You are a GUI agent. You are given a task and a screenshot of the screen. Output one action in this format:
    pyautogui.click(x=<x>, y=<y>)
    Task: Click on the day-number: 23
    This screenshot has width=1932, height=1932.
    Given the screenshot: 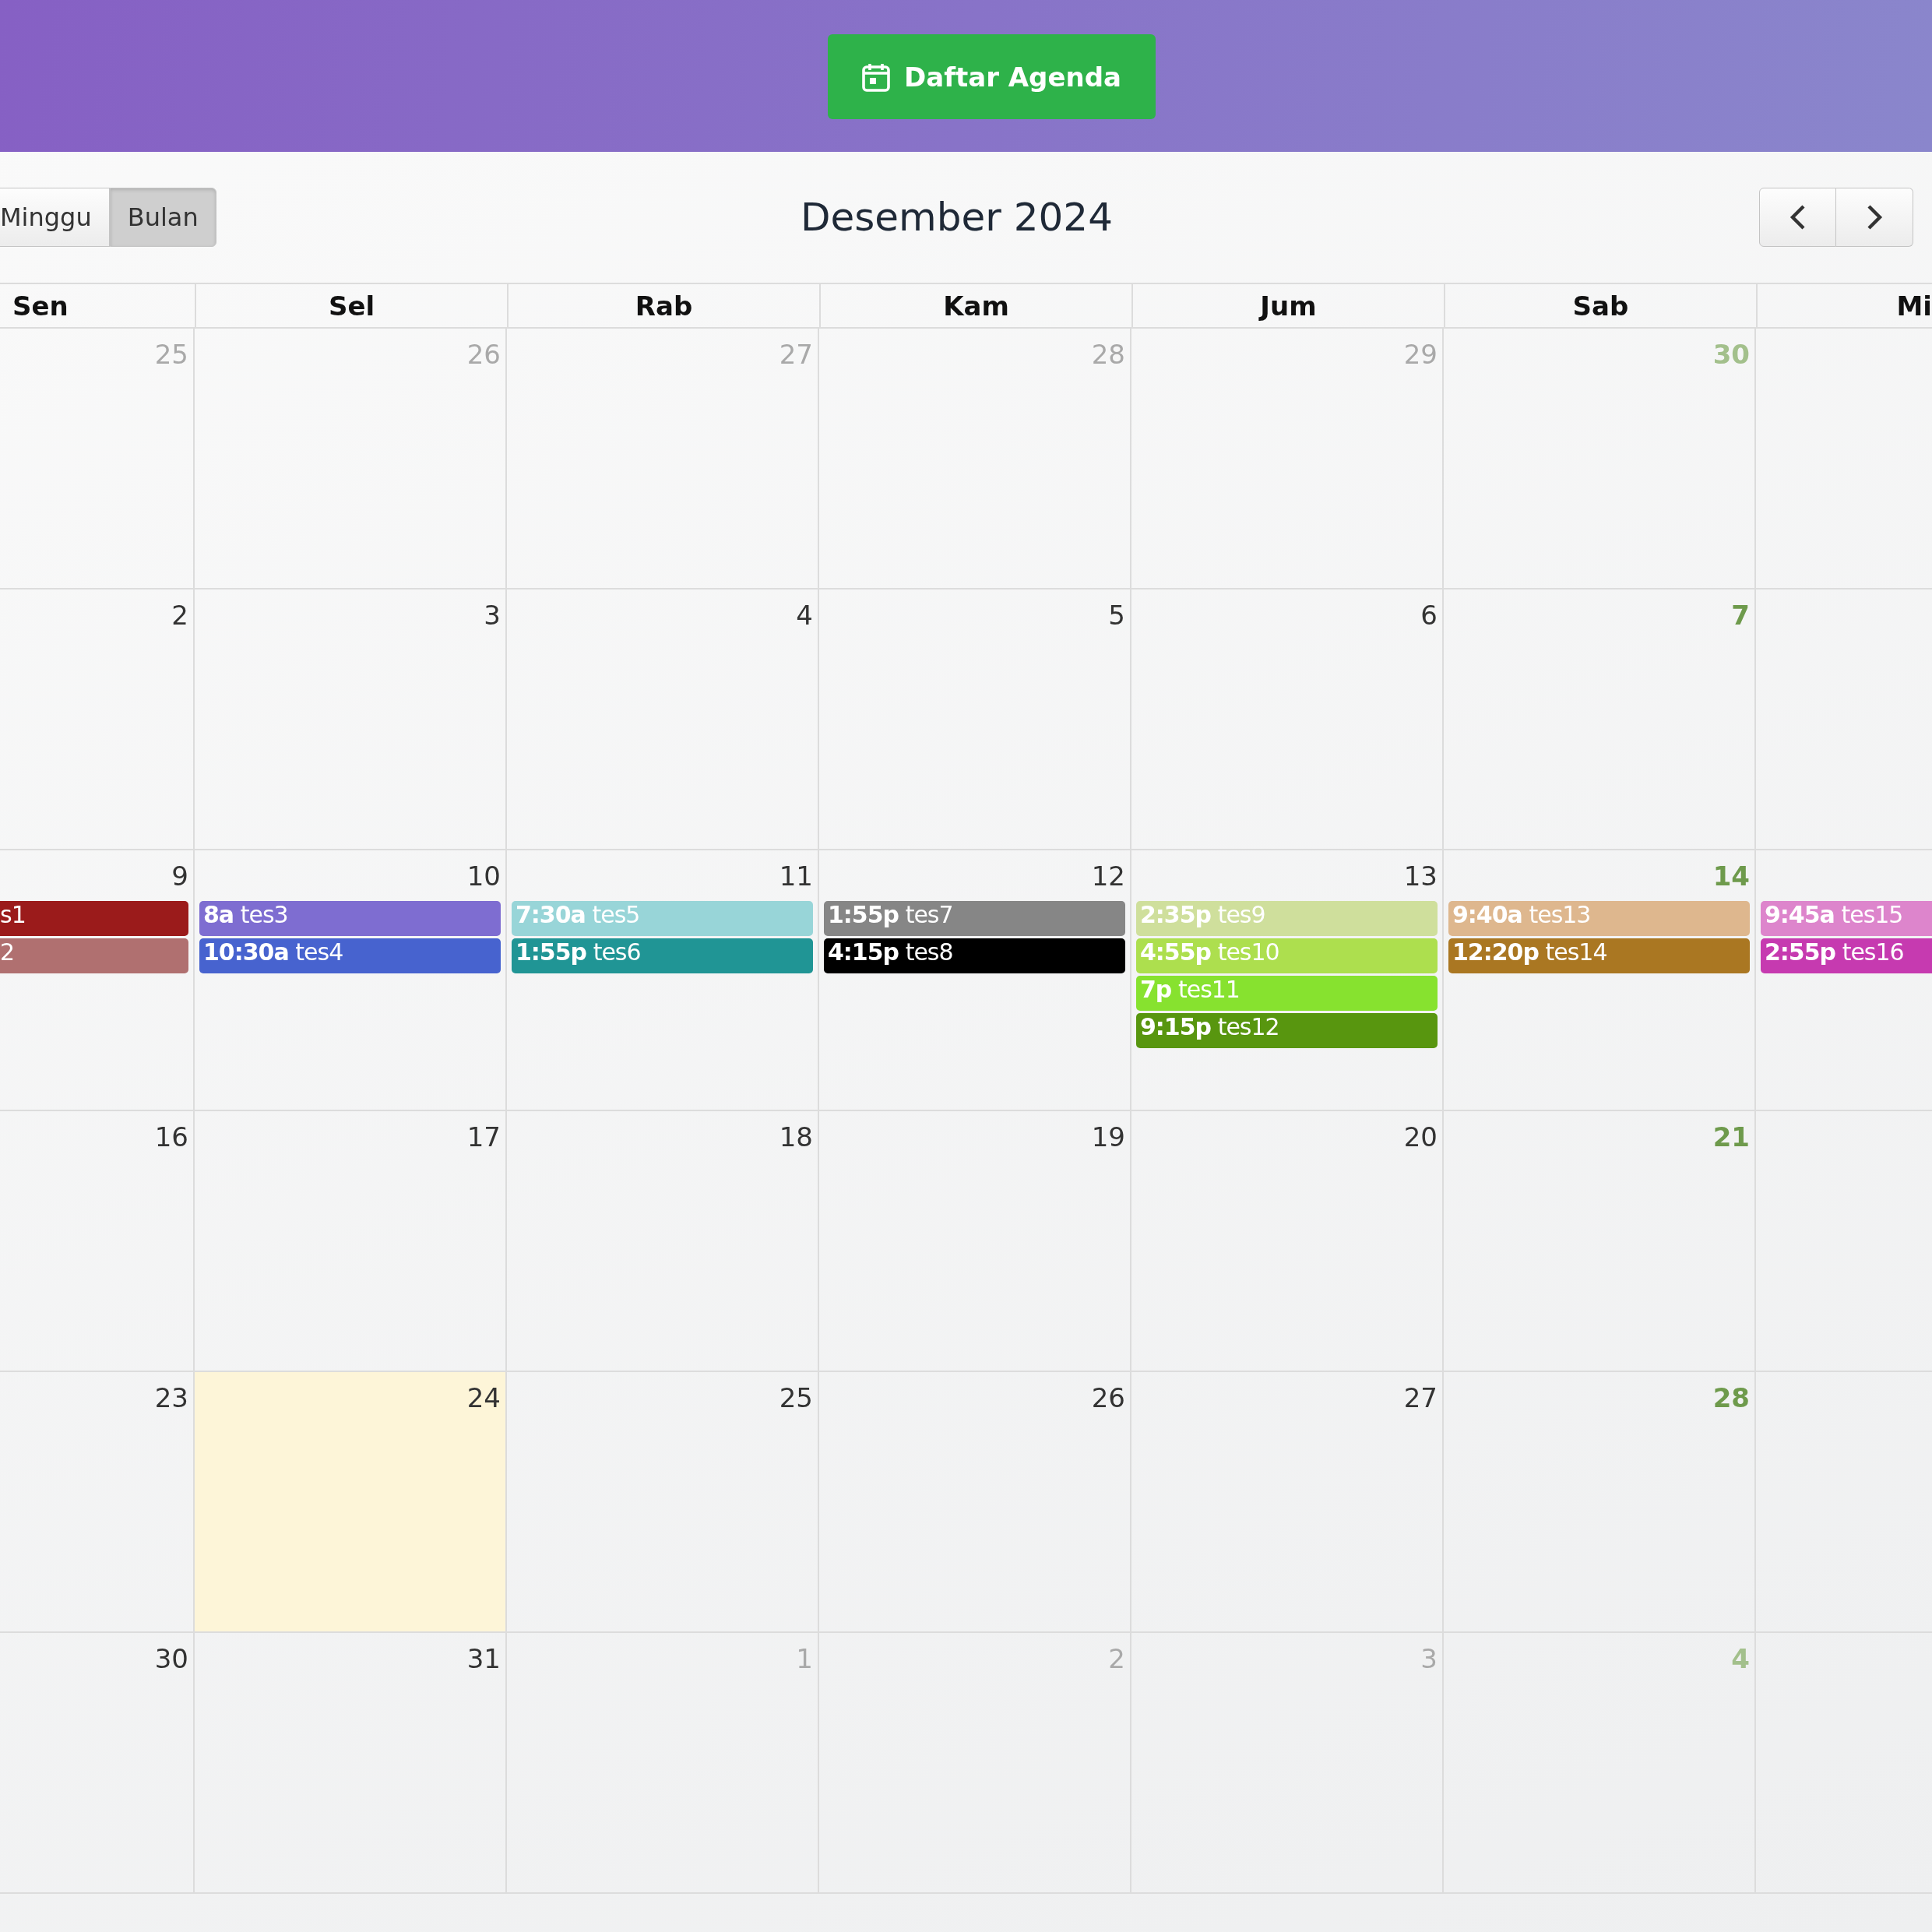 What is the action you would take?
    pyautogui.click(x=171, y=1397)
    